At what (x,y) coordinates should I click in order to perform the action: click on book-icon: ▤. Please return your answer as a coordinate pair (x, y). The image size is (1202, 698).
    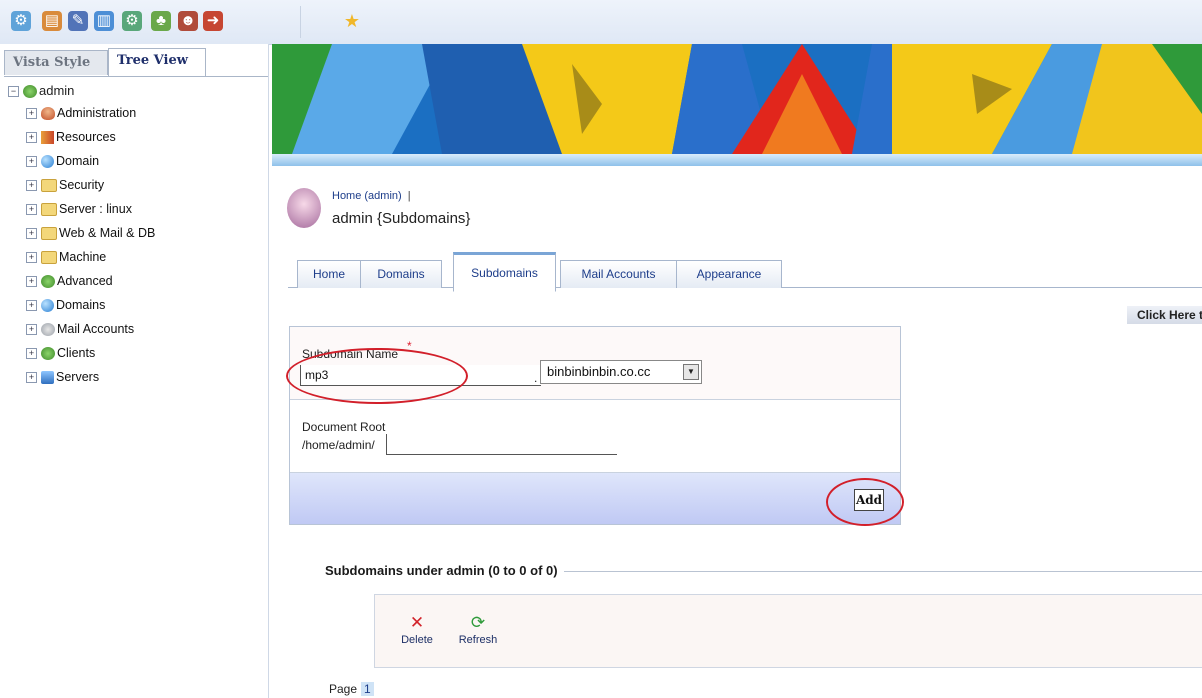
    Looking at the image, I should click on (52, 21).